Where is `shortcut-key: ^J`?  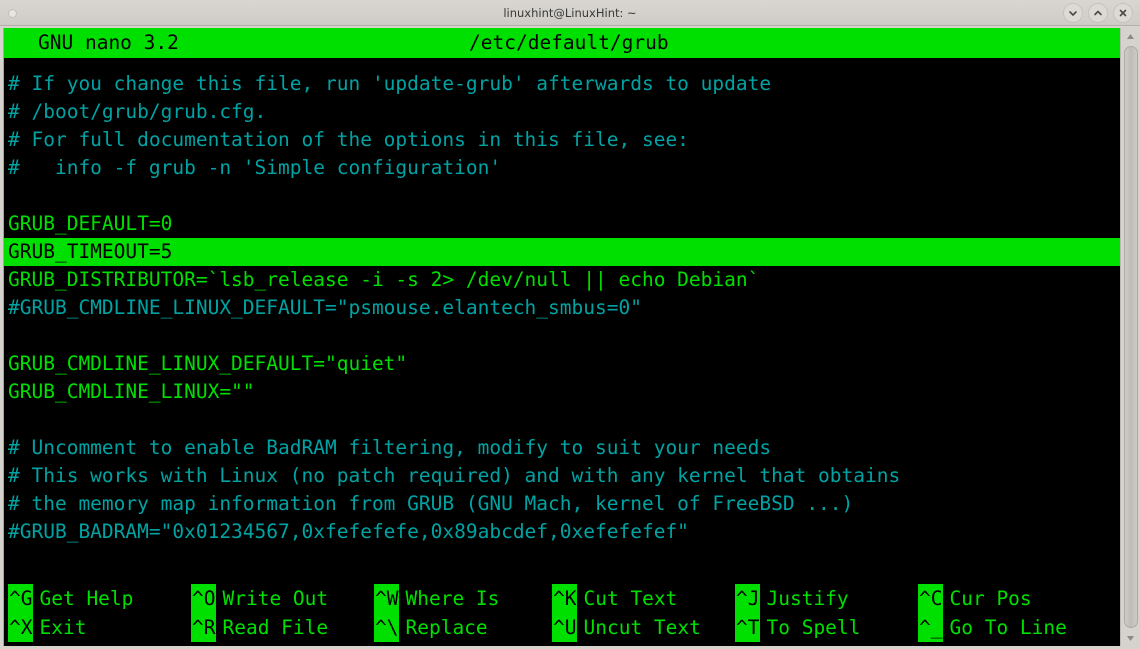 shortcut-key: ^J is located at coordinates (748, 598).